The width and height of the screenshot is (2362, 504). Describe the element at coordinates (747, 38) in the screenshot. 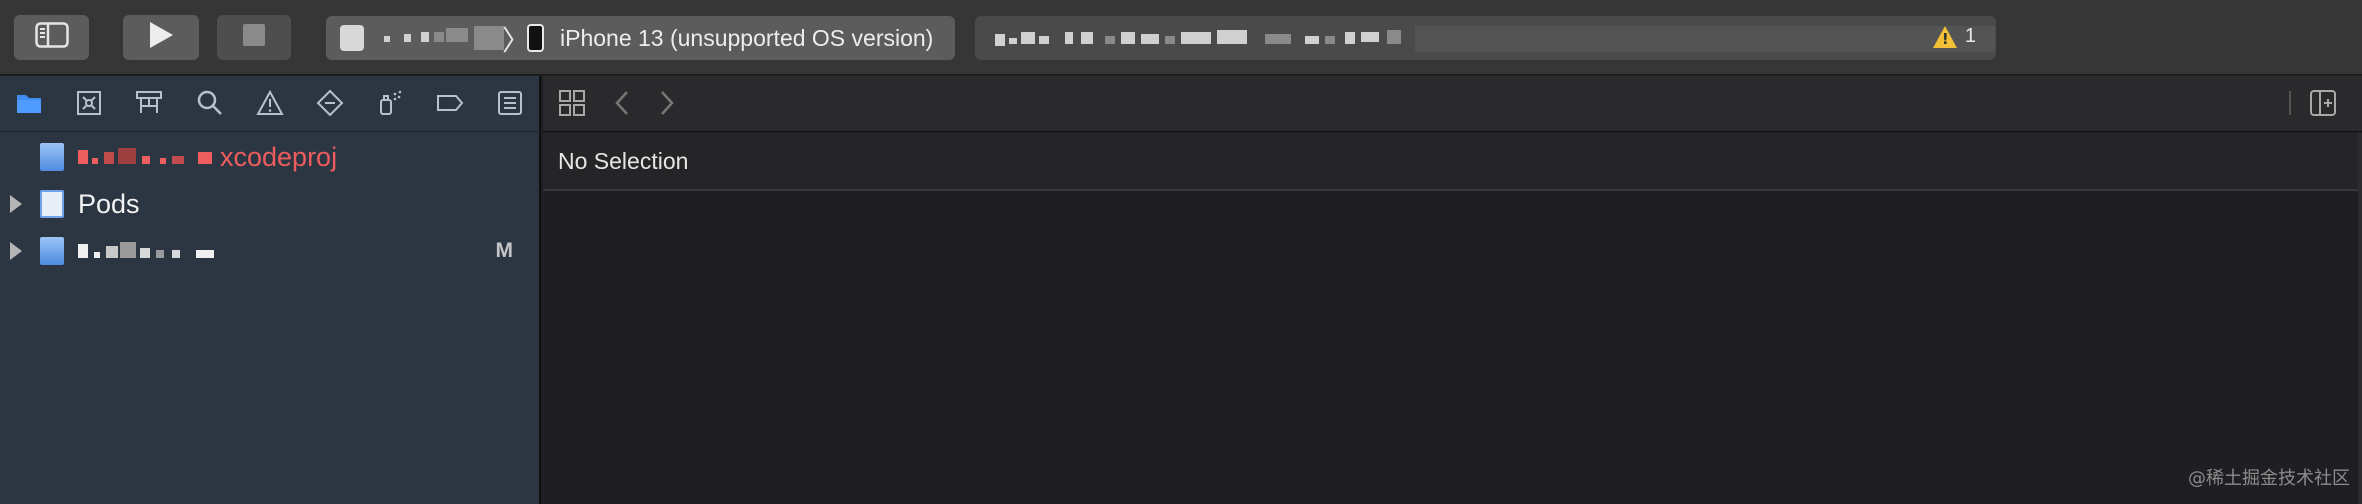

I see `device-label: iPhone 13 (unsupported OS version)` at that location.